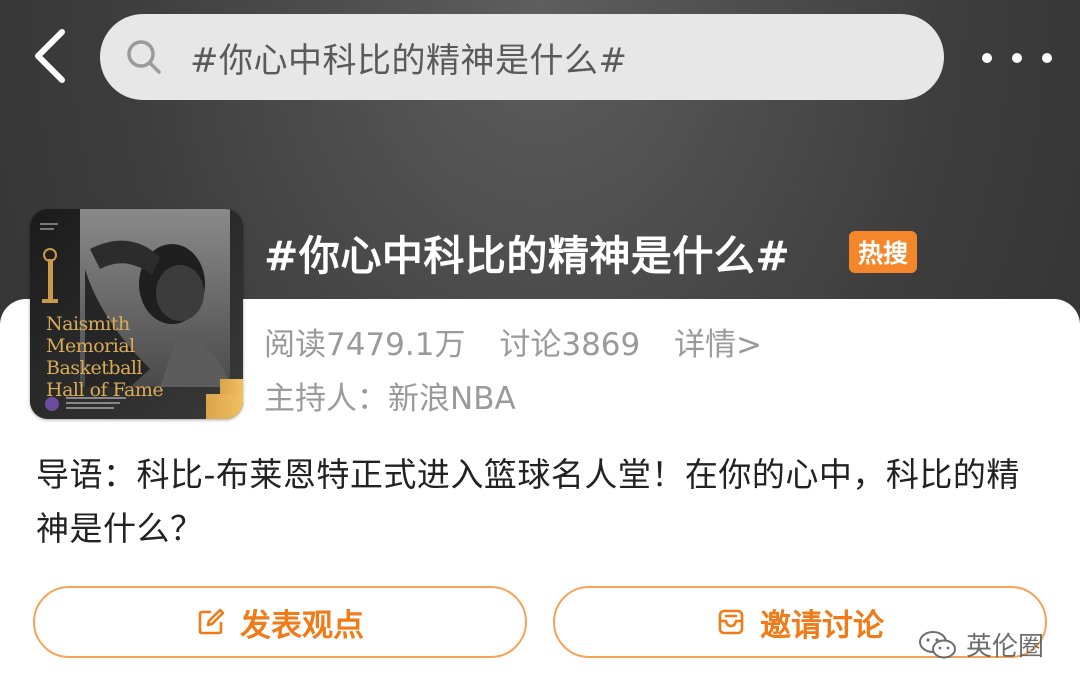 The height and width of the screenshot is (695, 1080). What do you see at coordinates (822, 625) in the screenshot?
I see `invite-discussion-label: 邀请讨论` at bounding box center [822, 625].